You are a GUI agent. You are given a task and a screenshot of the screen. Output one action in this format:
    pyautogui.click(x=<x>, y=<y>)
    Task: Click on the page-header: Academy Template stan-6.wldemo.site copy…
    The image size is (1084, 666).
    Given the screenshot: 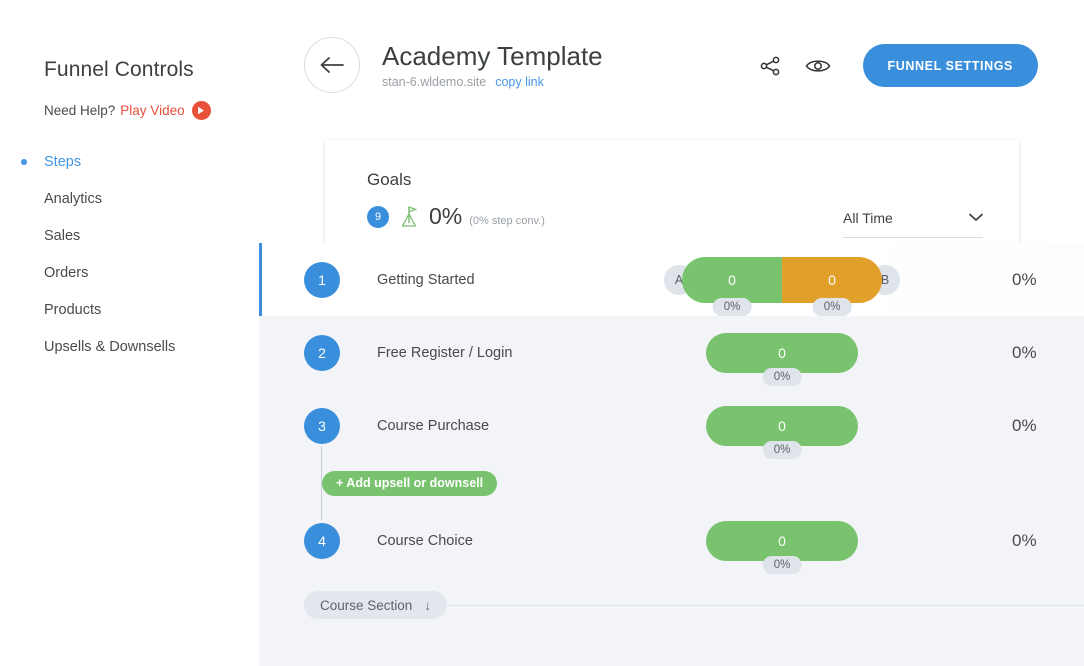 What is the action you would take?
    pyautogui.click(x=671, y=62)
    